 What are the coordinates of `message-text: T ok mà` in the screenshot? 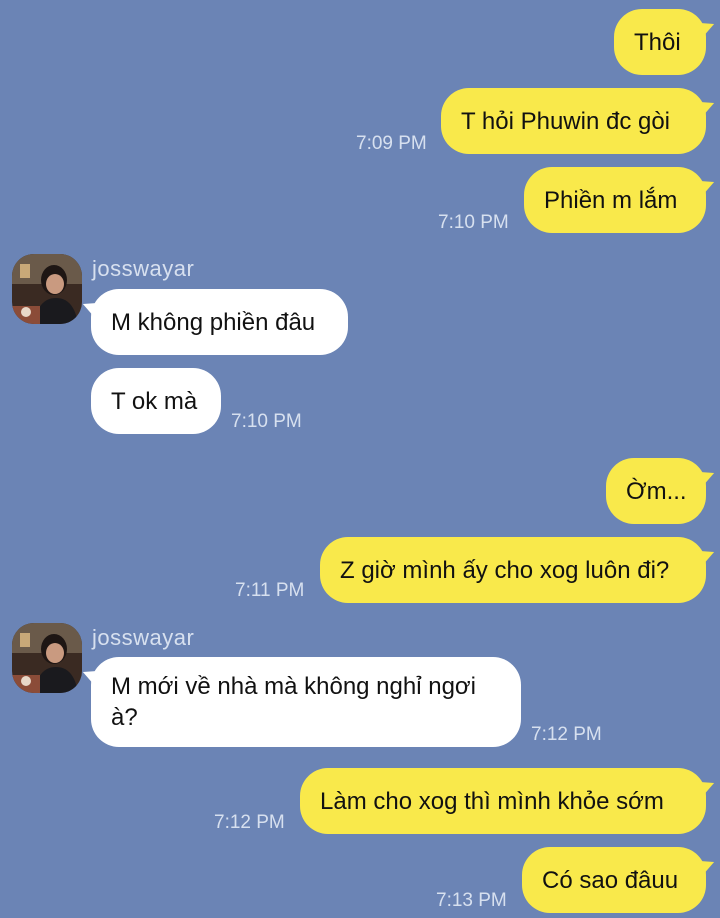 It's located at (154, 401).